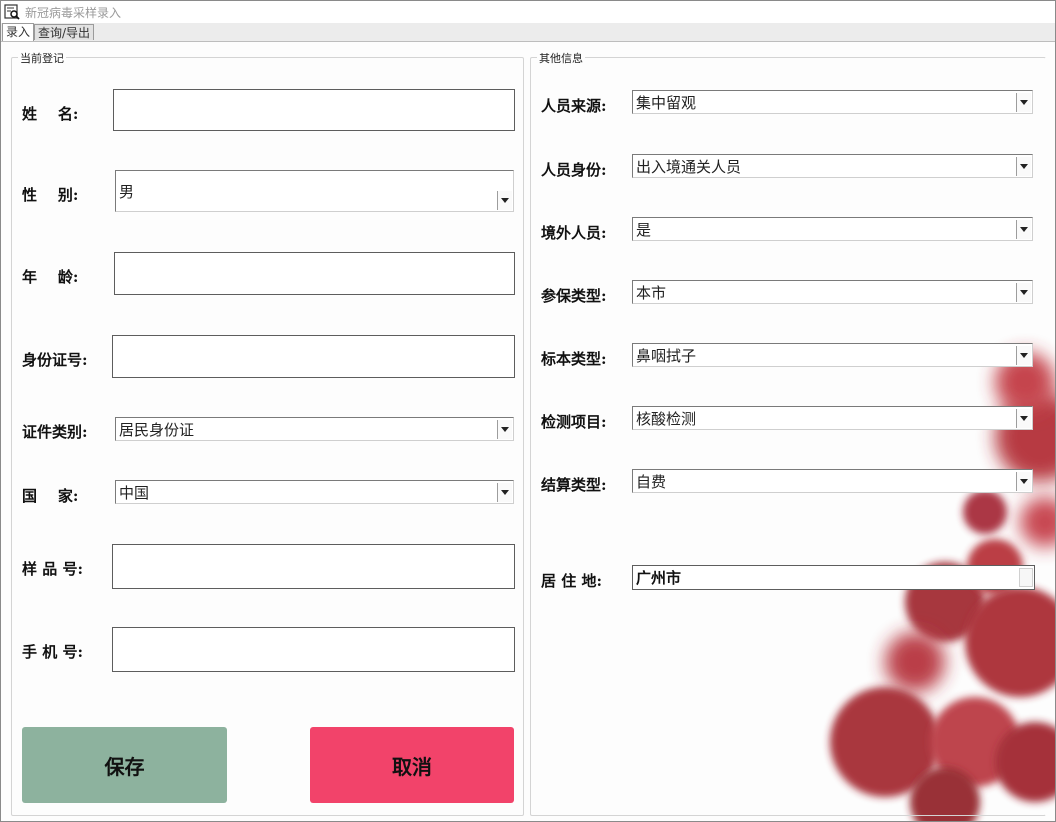 Image resolution: width=1056 pixels, height=822 pixels. Describe the element at coordinates (1023, 229) in the screenshot. I see `foreign-dropdown-icon` at that location.